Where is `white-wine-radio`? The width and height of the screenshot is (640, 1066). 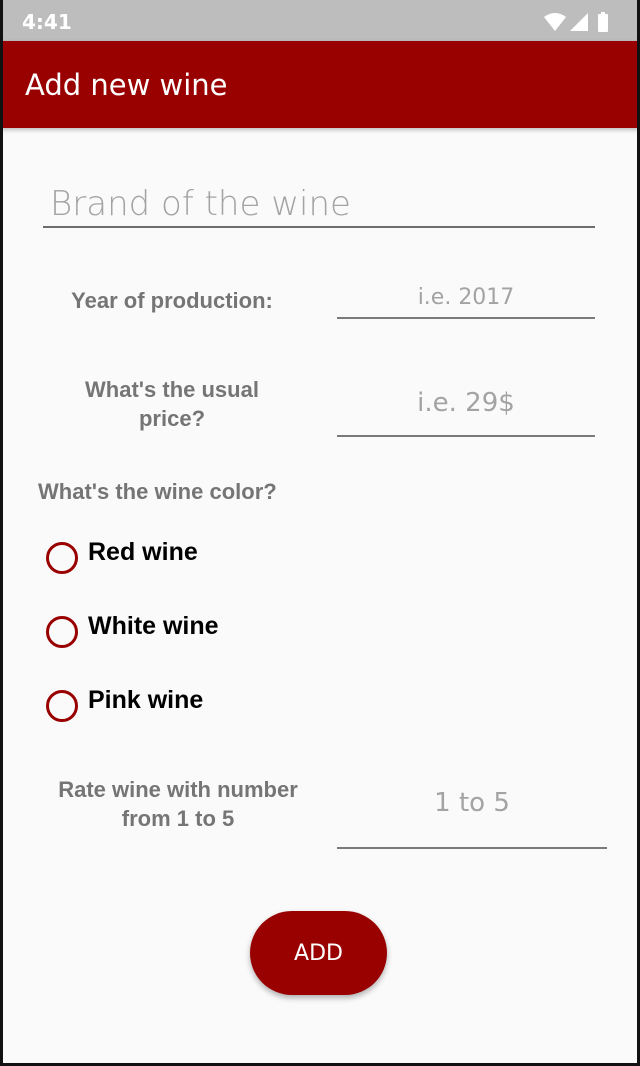 white-wine-radio is located at coordinates (62, 632).